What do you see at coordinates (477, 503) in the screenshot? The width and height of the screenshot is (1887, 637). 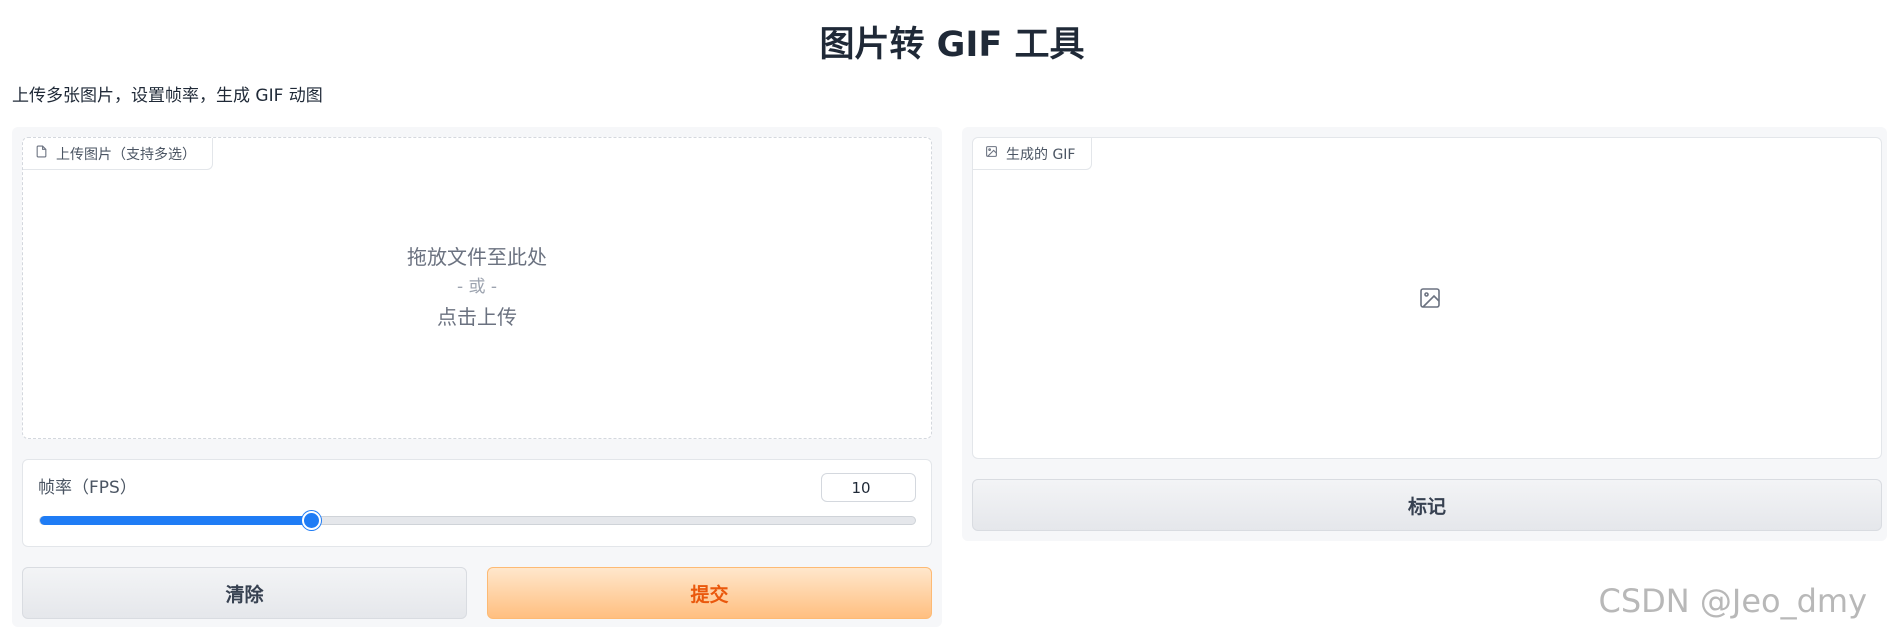 I see `fps-slider-block: 帧率（FPS）` at bounding box center [477, 503].